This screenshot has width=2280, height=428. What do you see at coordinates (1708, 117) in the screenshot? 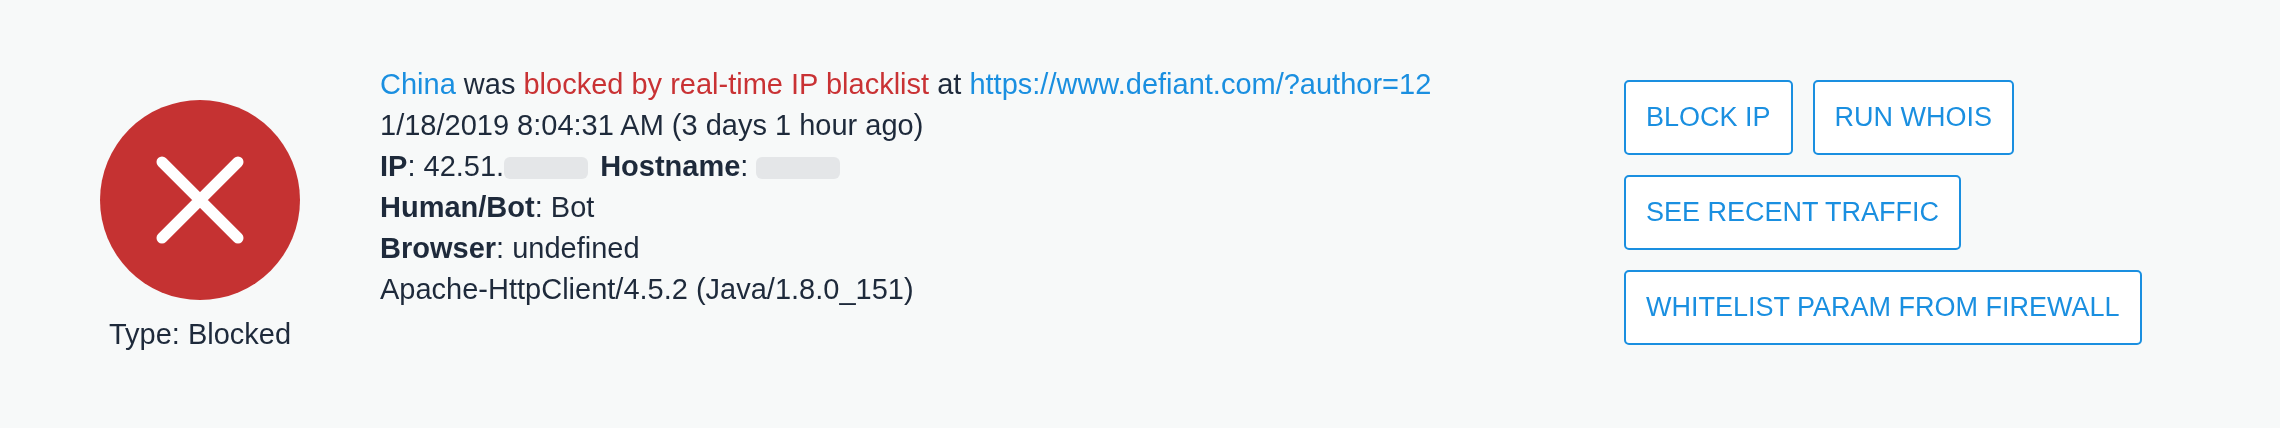
I see `action-button: BLOCK IP` at bounding box center [1708, 117].